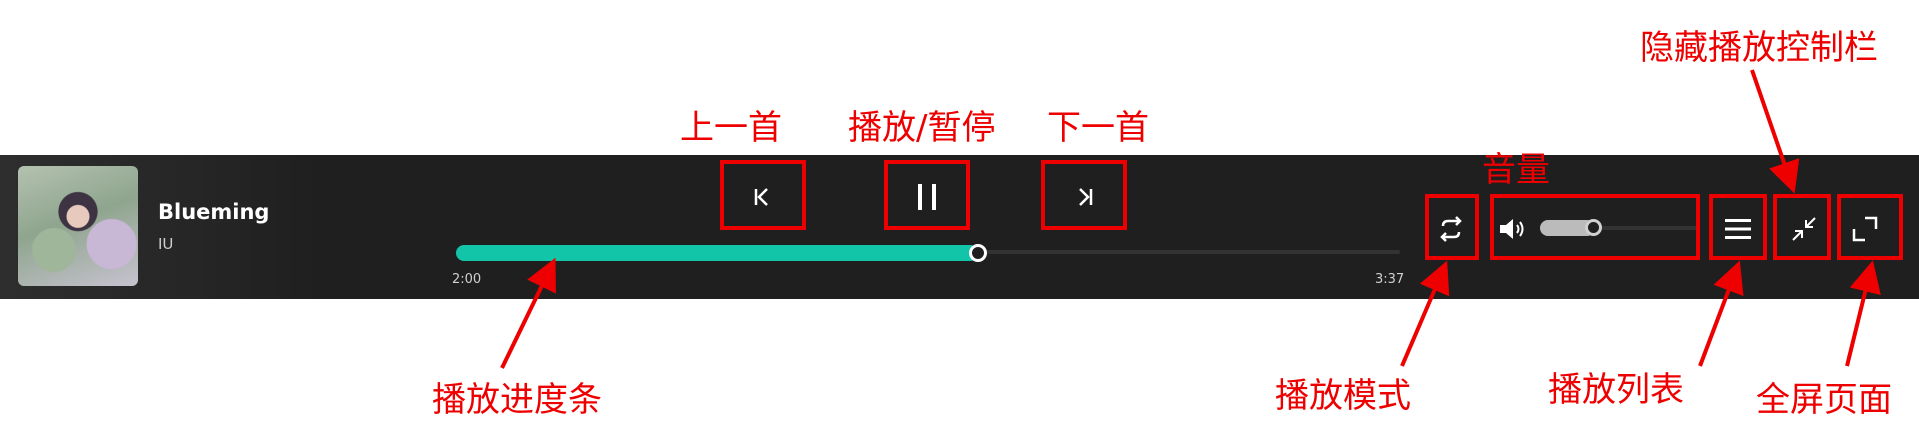 This screenshot has height=436, width=1919. What do you see at coordinates (731, 128) in the screenshot?
I see `label-previous: 上一首` at bounding box center [731, 128].